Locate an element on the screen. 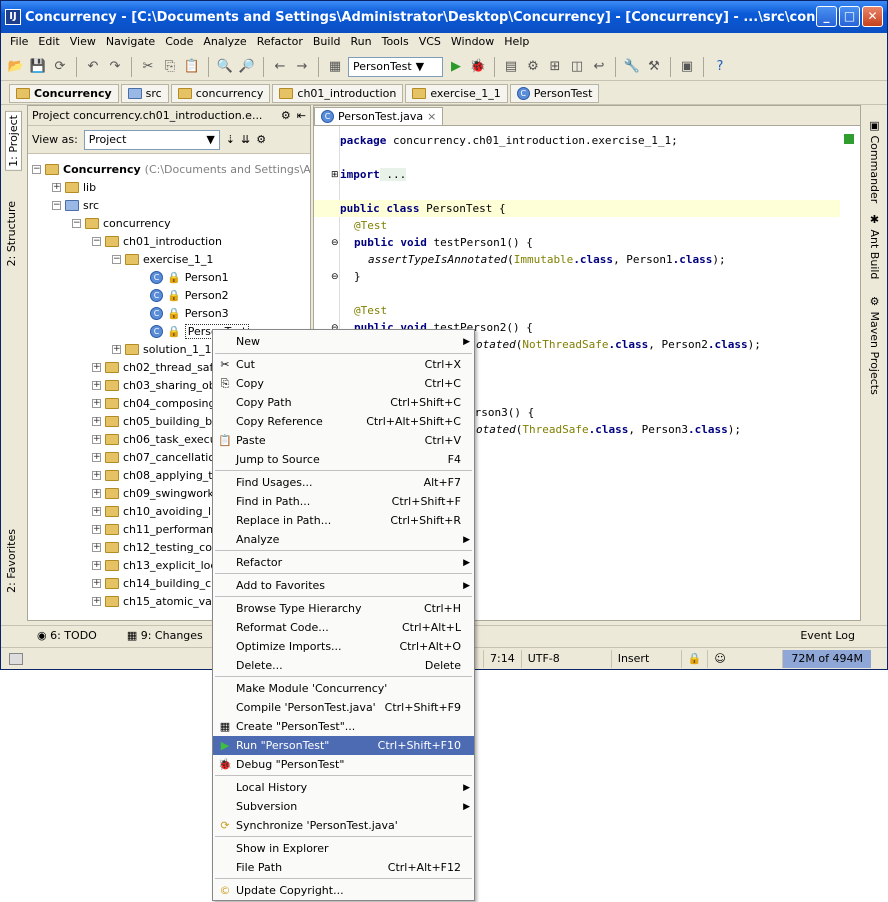  menu-item-compile: Compile 'PersonTest.java' Ctrl+Shift+F9 is located at coordinates (343, 707).